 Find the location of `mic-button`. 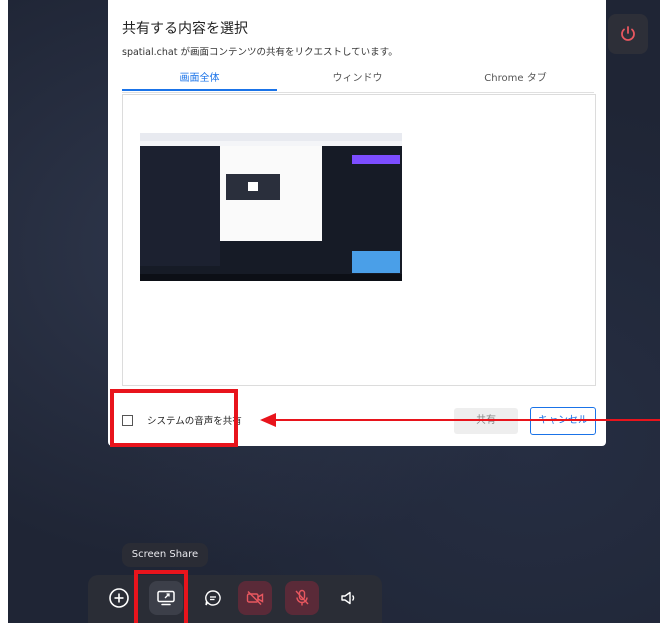

mic-button is located at coordinates (302, 598).